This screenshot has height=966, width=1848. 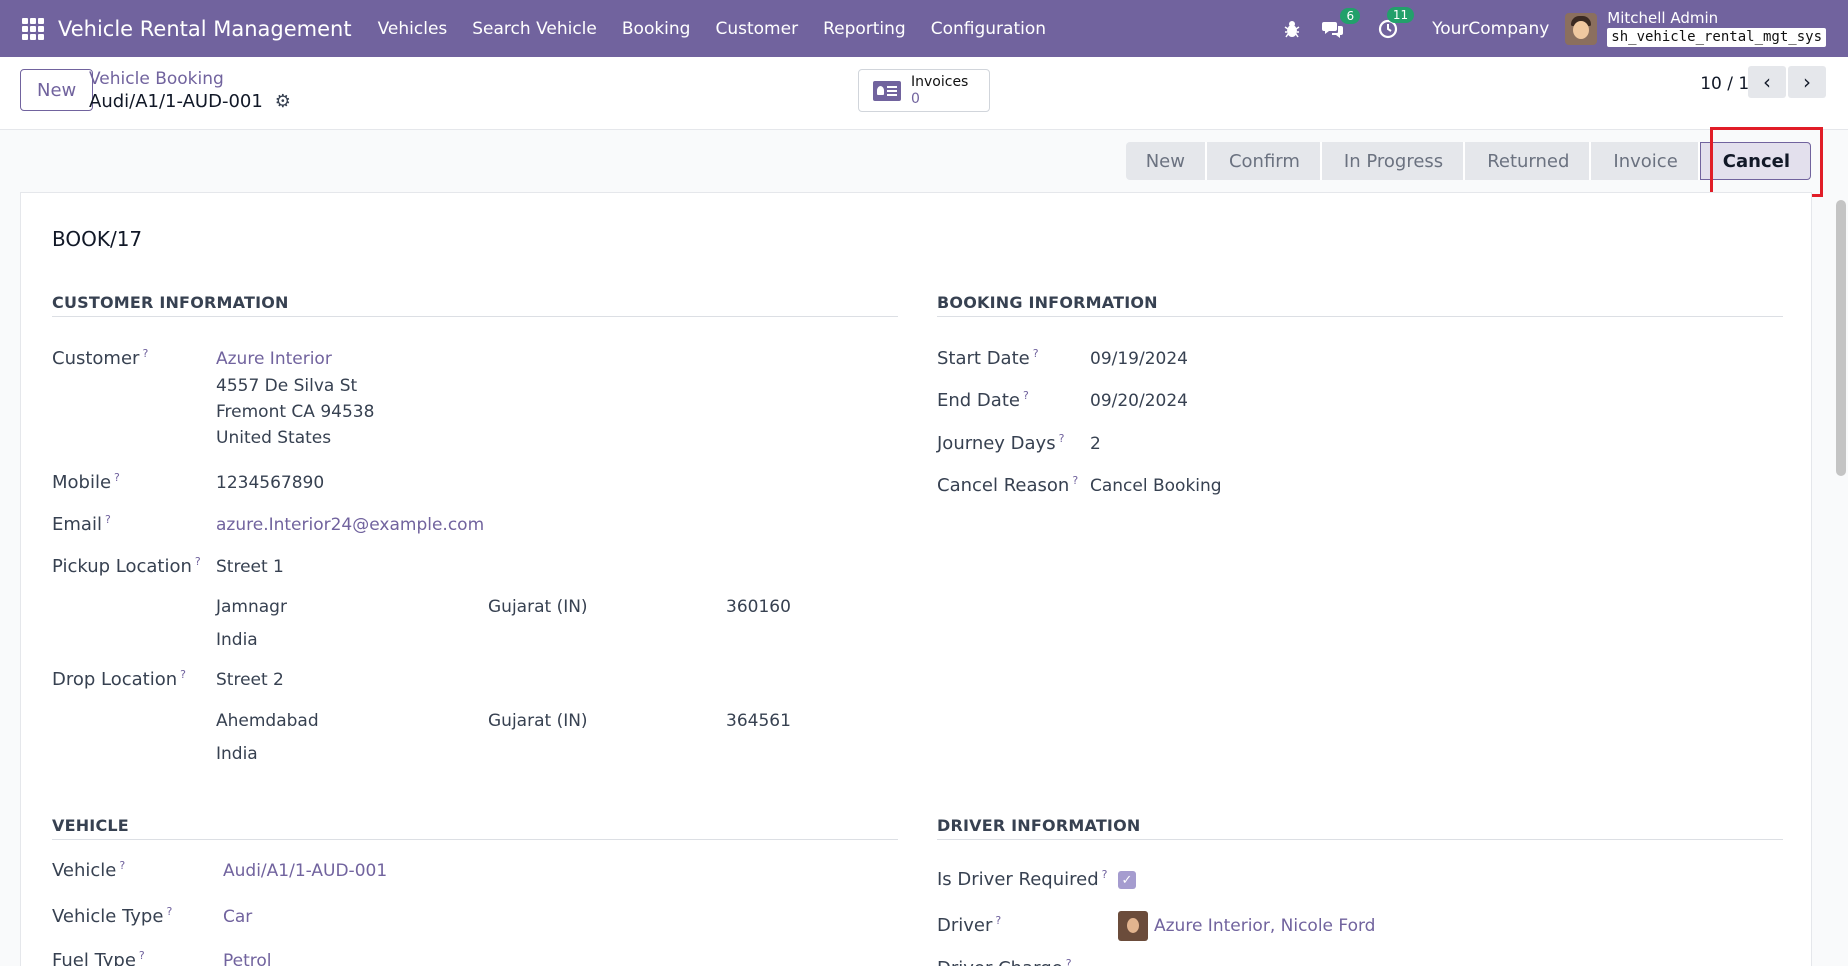 I want to click on vehicle-section-title: VEHICLE, so click(x=475, y=828).